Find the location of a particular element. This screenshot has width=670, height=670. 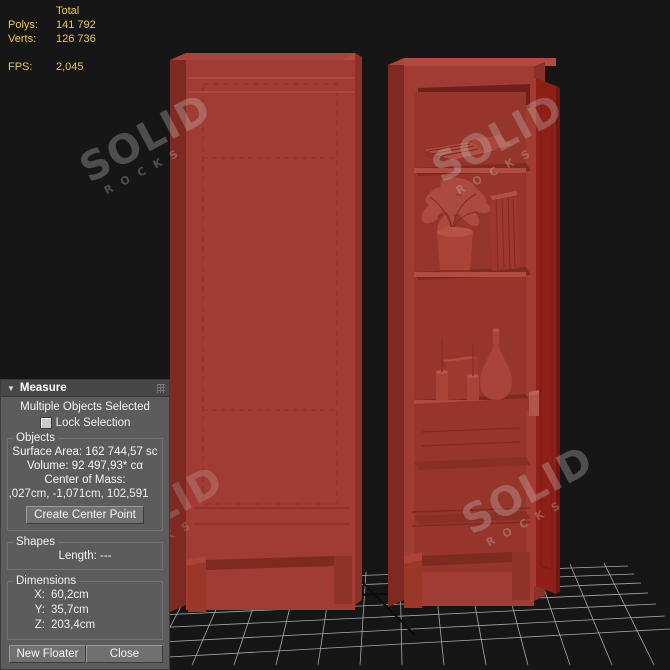

shapes-length-row: Length: --- is located at coordinates (85, 556).